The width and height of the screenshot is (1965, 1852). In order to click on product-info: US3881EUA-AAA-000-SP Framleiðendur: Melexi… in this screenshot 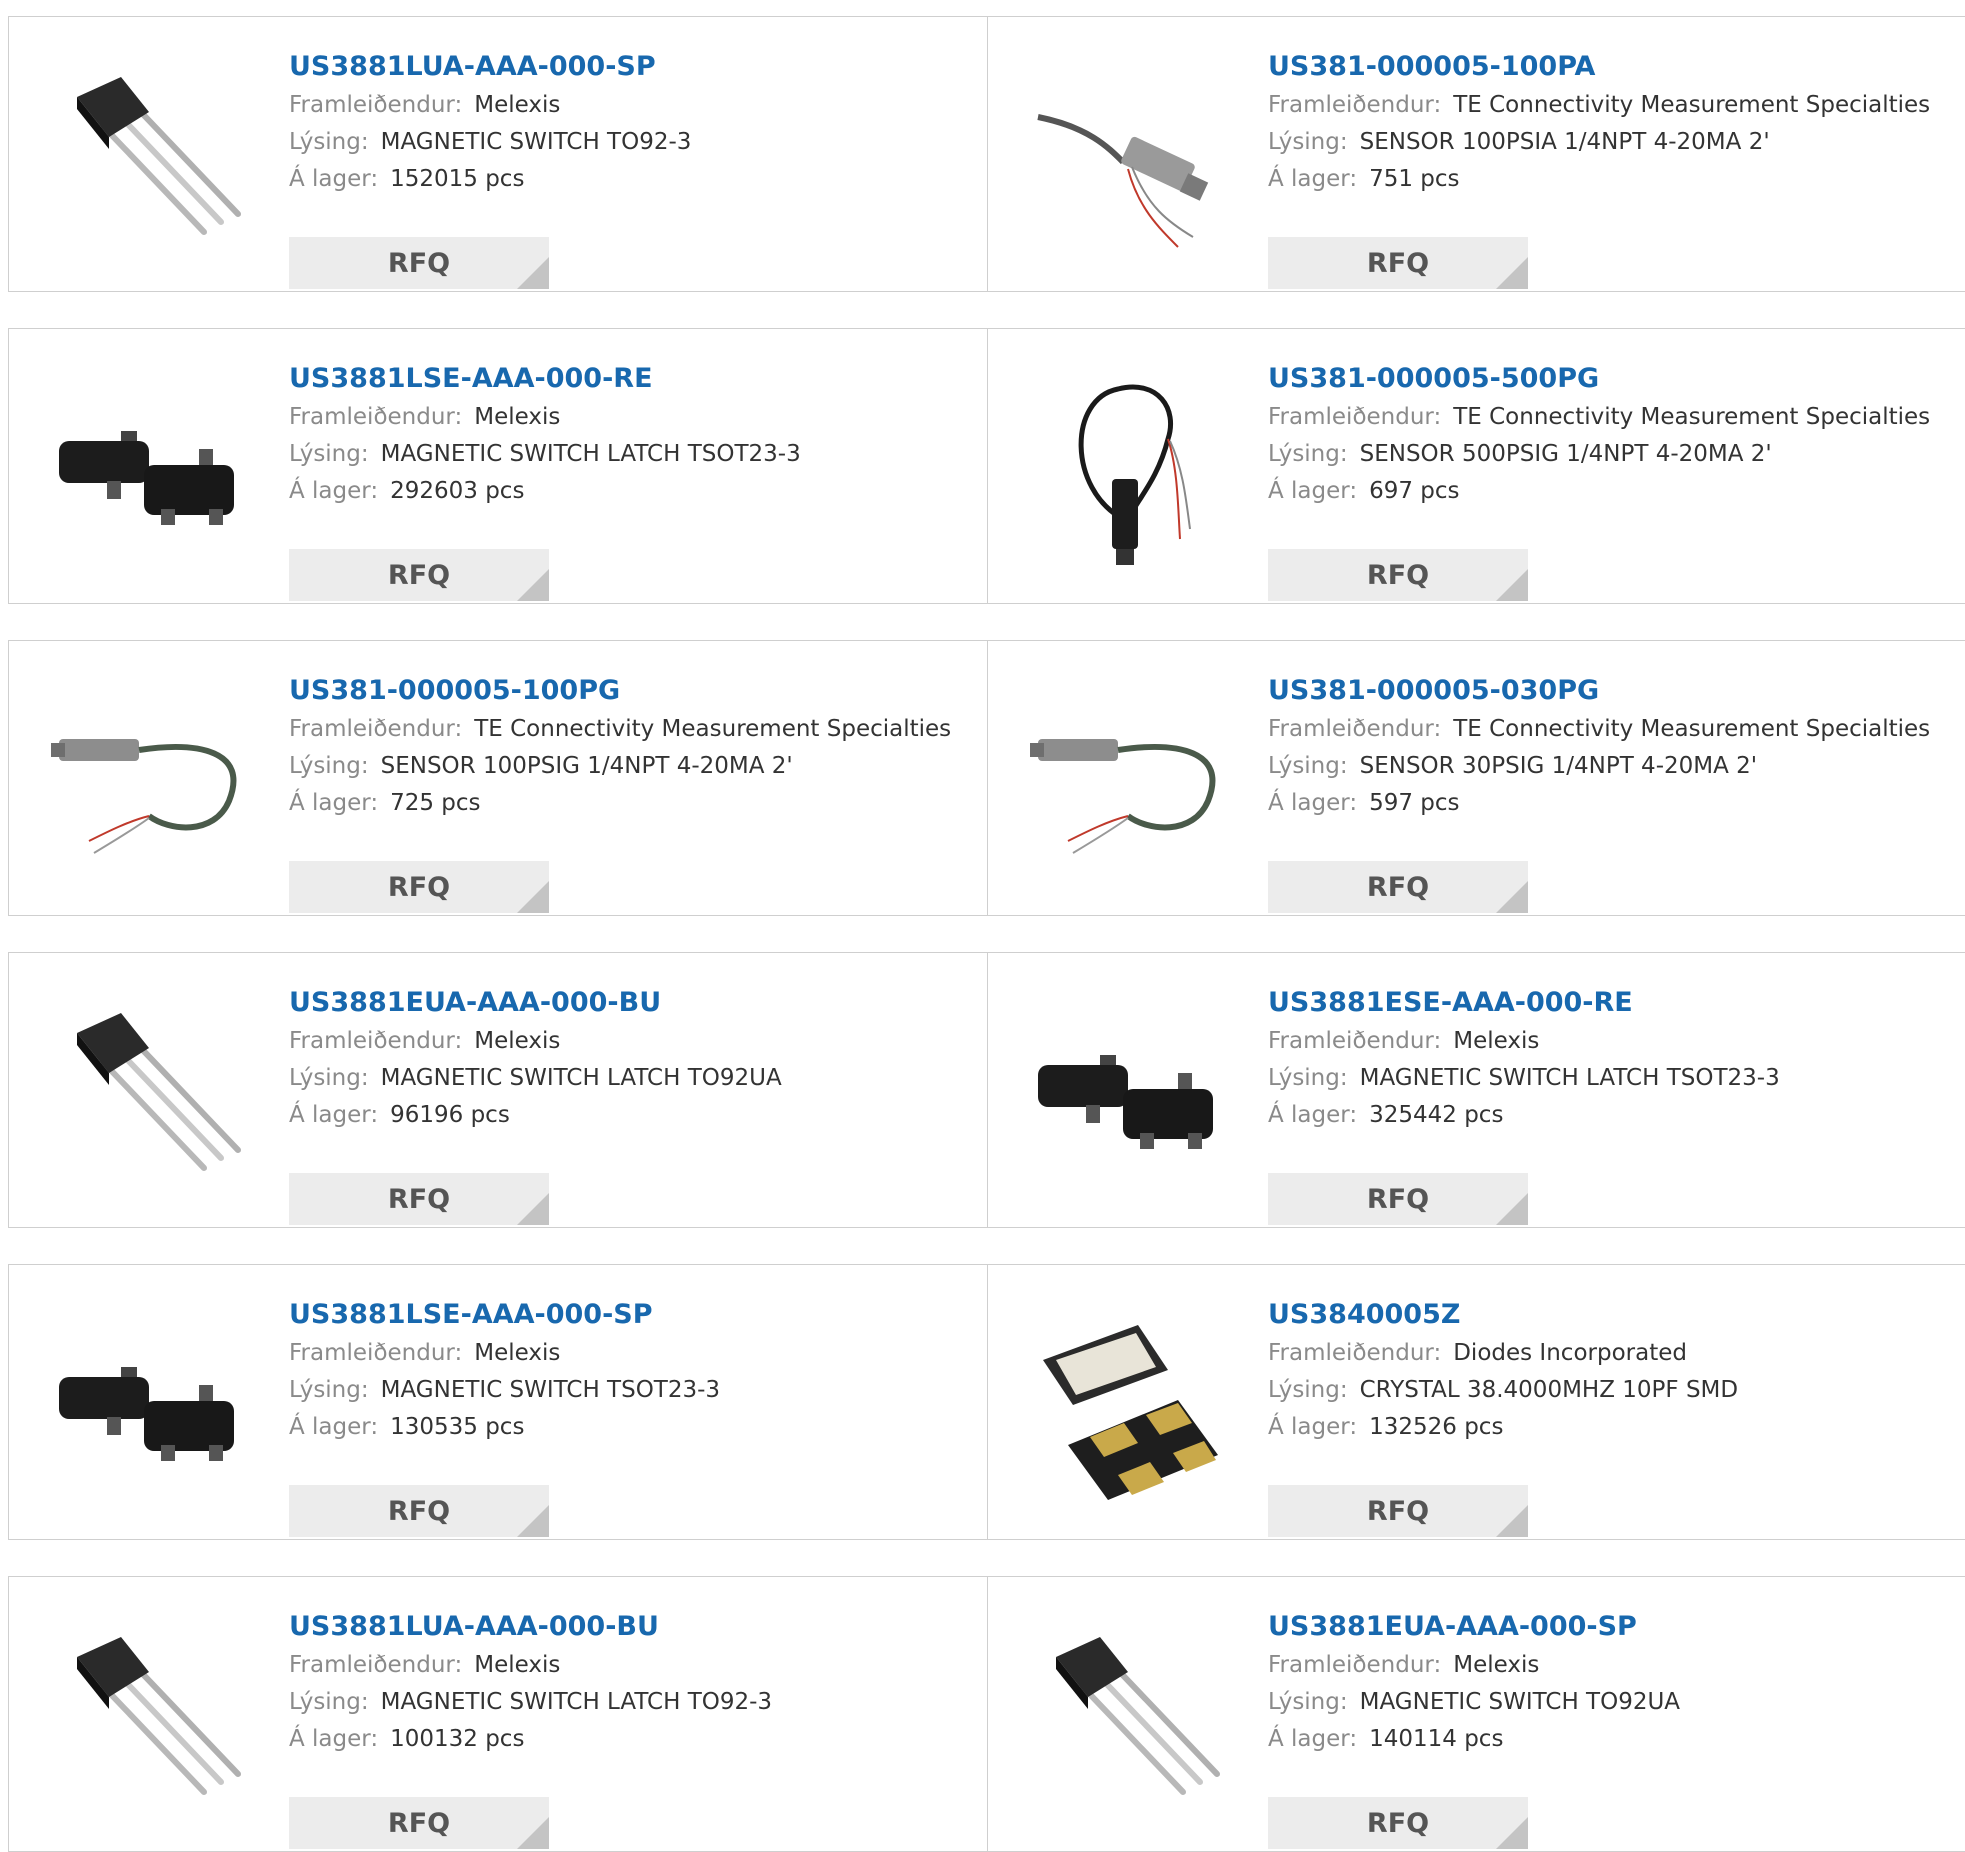, I will do `click(1612, 1728)`.